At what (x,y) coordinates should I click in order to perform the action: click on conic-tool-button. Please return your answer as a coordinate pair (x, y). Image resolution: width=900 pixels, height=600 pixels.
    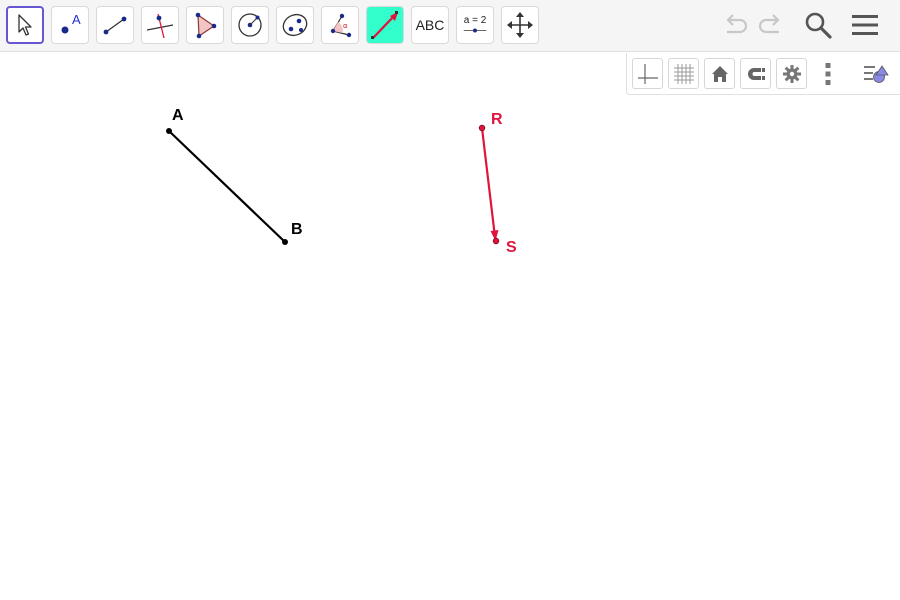
    Looking at the image, I should click on (295, 25).